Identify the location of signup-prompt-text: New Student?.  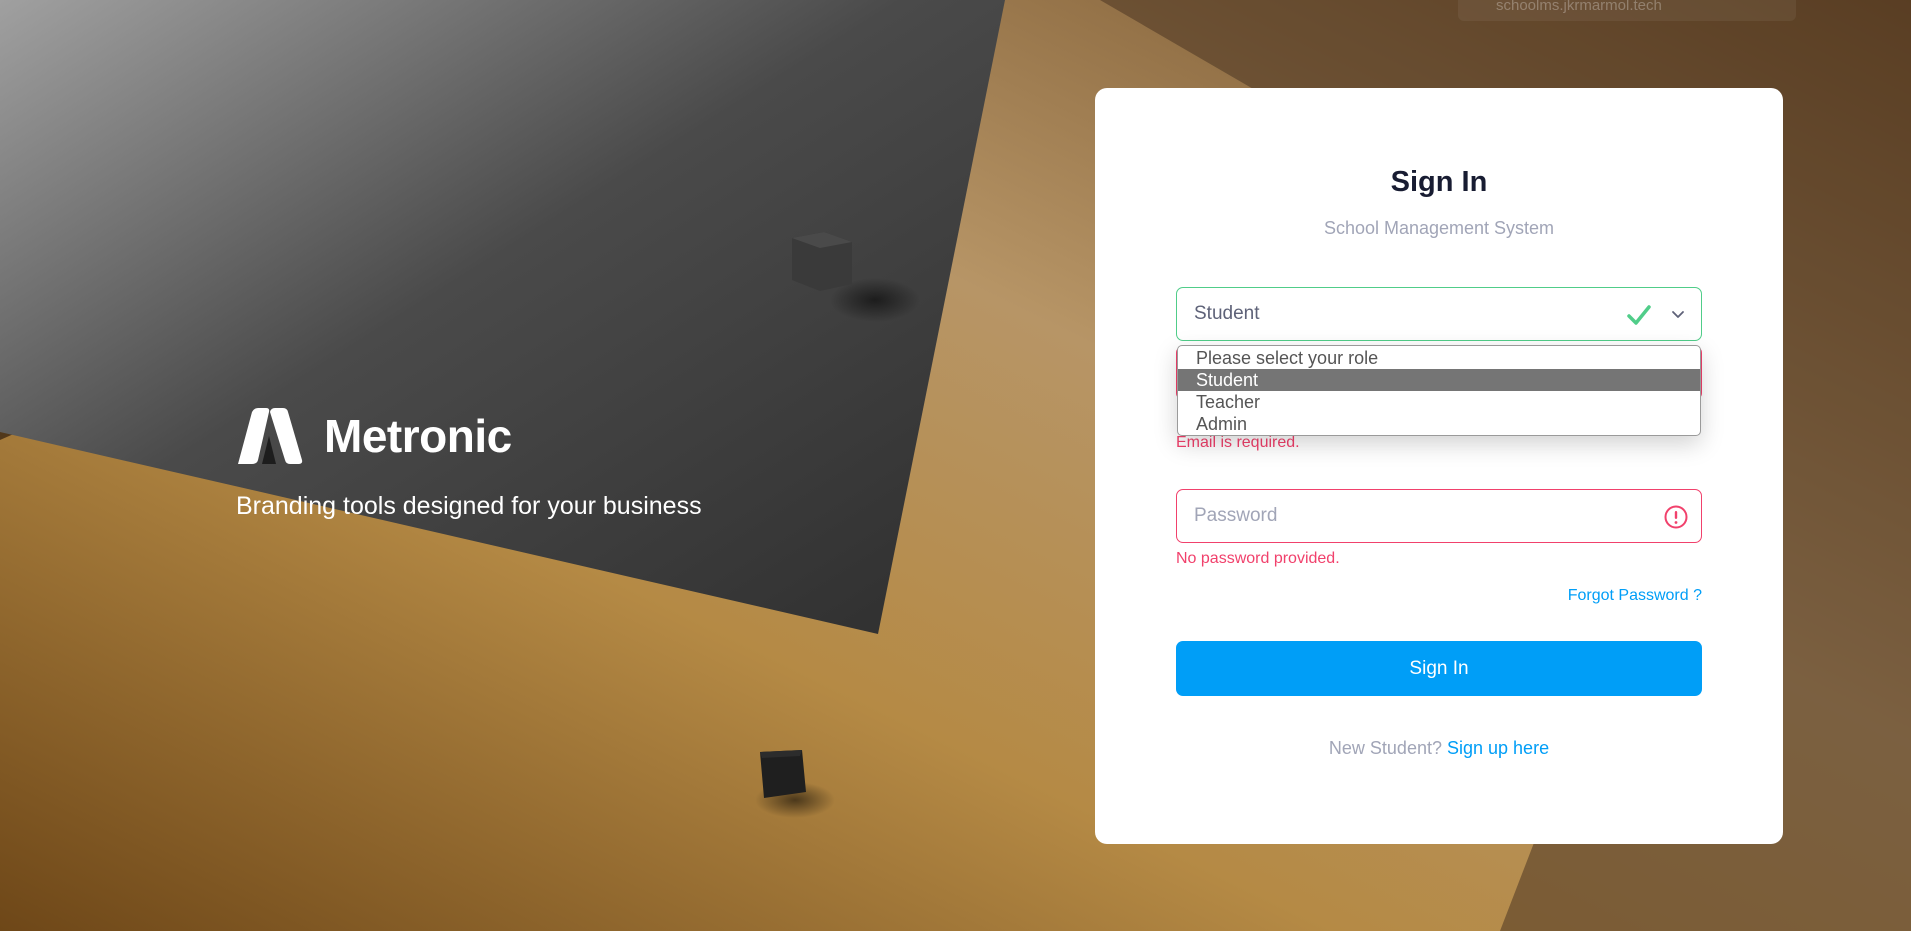
(1385, 748).